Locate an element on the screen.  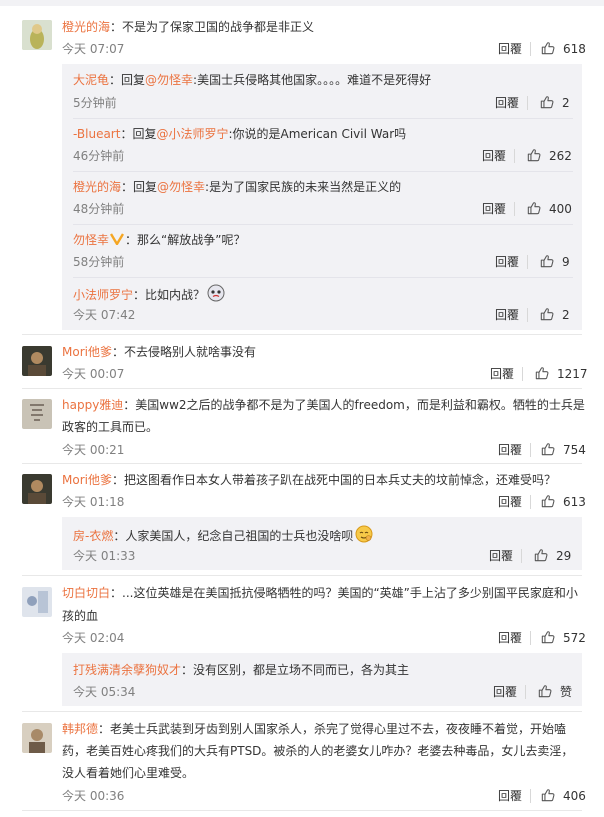
timestamp: 今天 00:36 is located at coordinates (93, 796).